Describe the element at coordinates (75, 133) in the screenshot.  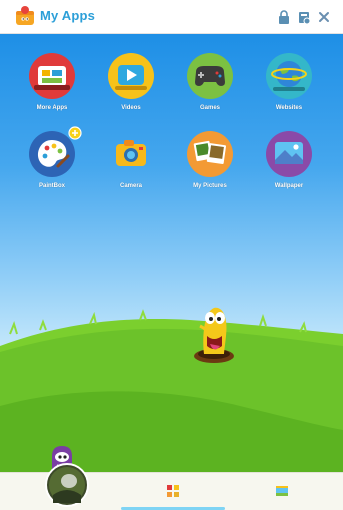
I see `add-badge-icon` at that location.